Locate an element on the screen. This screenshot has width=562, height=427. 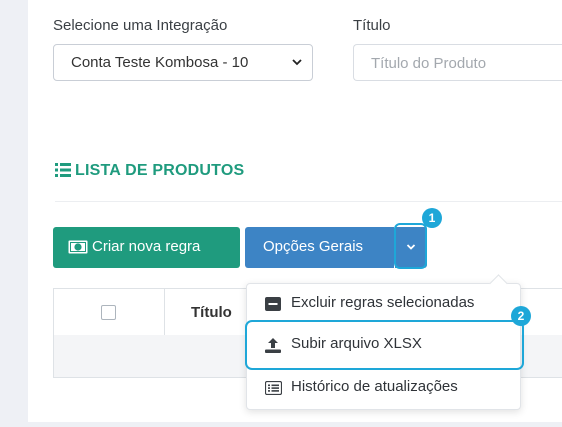
menu-item-delete-rules: Excluir regras selecionadas is located at coordinates (383, 304).